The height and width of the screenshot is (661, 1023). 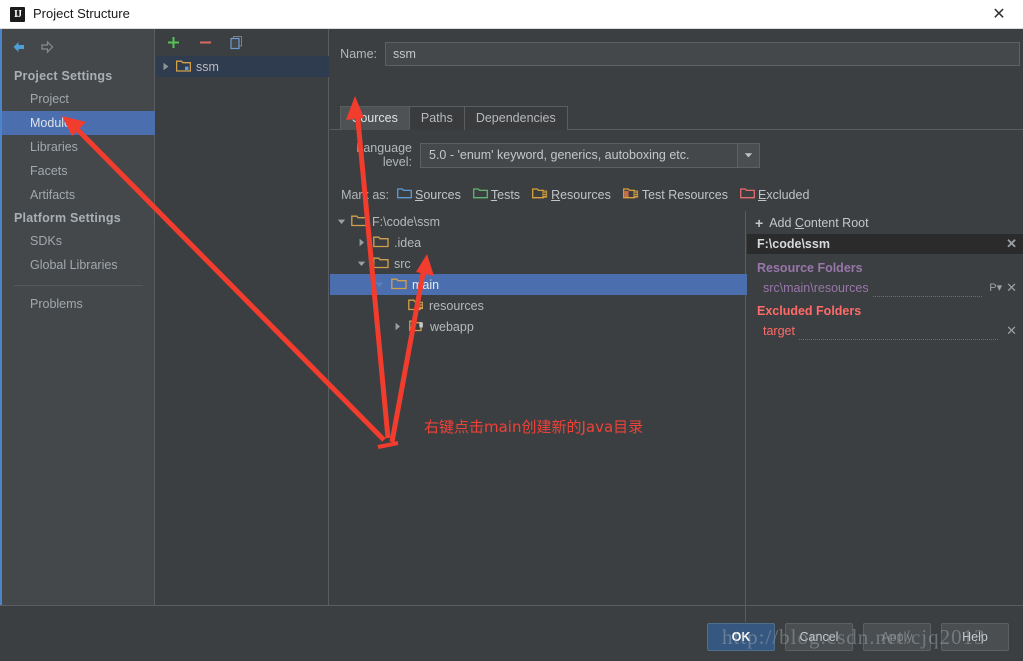 I want to click on tab-dependencies: Dependencies, so click(x=515, y=118).